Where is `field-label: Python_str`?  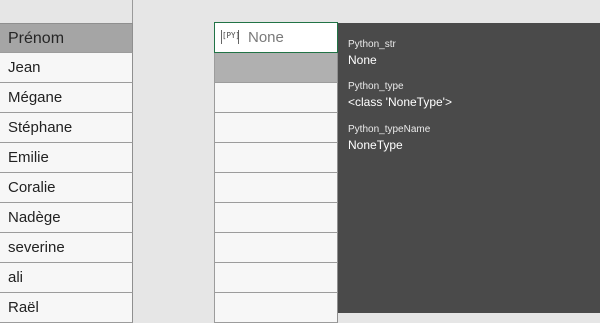
field-label: Python_str is located at coordinates (372, 44).